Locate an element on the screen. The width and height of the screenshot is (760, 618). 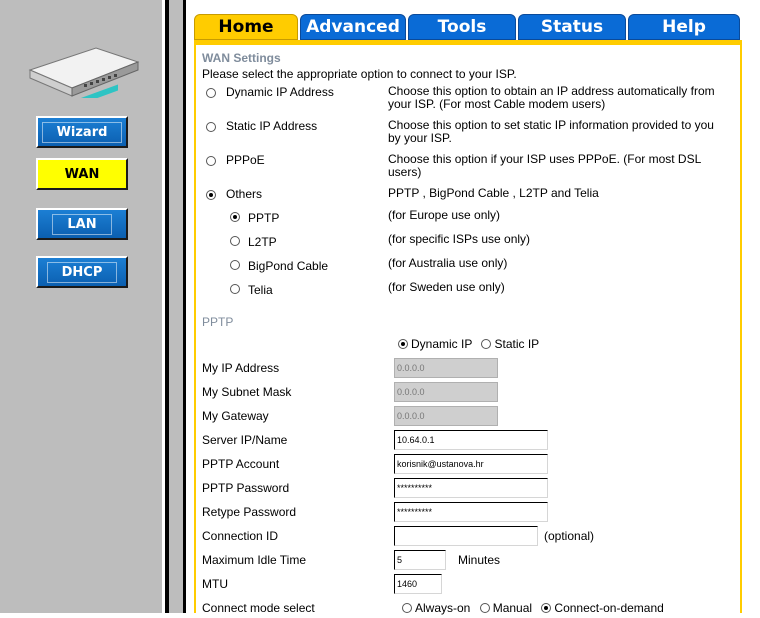
my-ip-label: My IP Address is located at coordinates (241, 368).